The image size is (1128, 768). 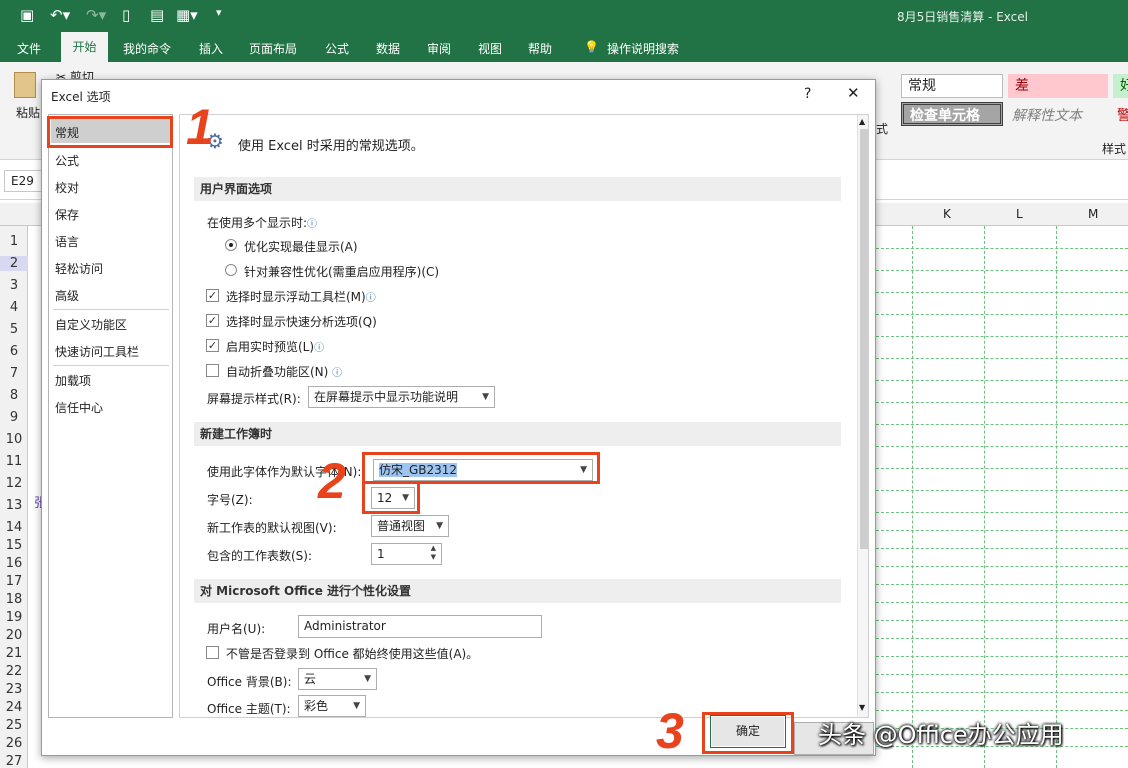 I want to click on default-view-label: 新工作表的默认视图(V):, so click(x=272, y=528).